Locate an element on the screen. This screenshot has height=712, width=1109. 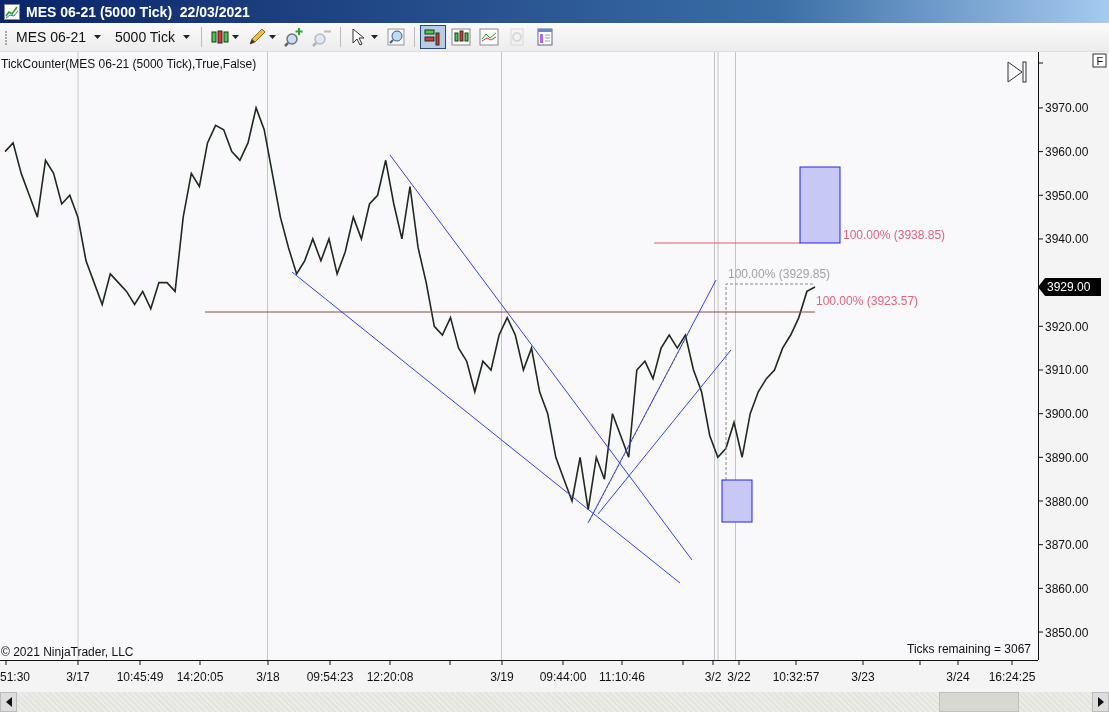
candlestick-chart-icon is located at coordinates (461, 37).